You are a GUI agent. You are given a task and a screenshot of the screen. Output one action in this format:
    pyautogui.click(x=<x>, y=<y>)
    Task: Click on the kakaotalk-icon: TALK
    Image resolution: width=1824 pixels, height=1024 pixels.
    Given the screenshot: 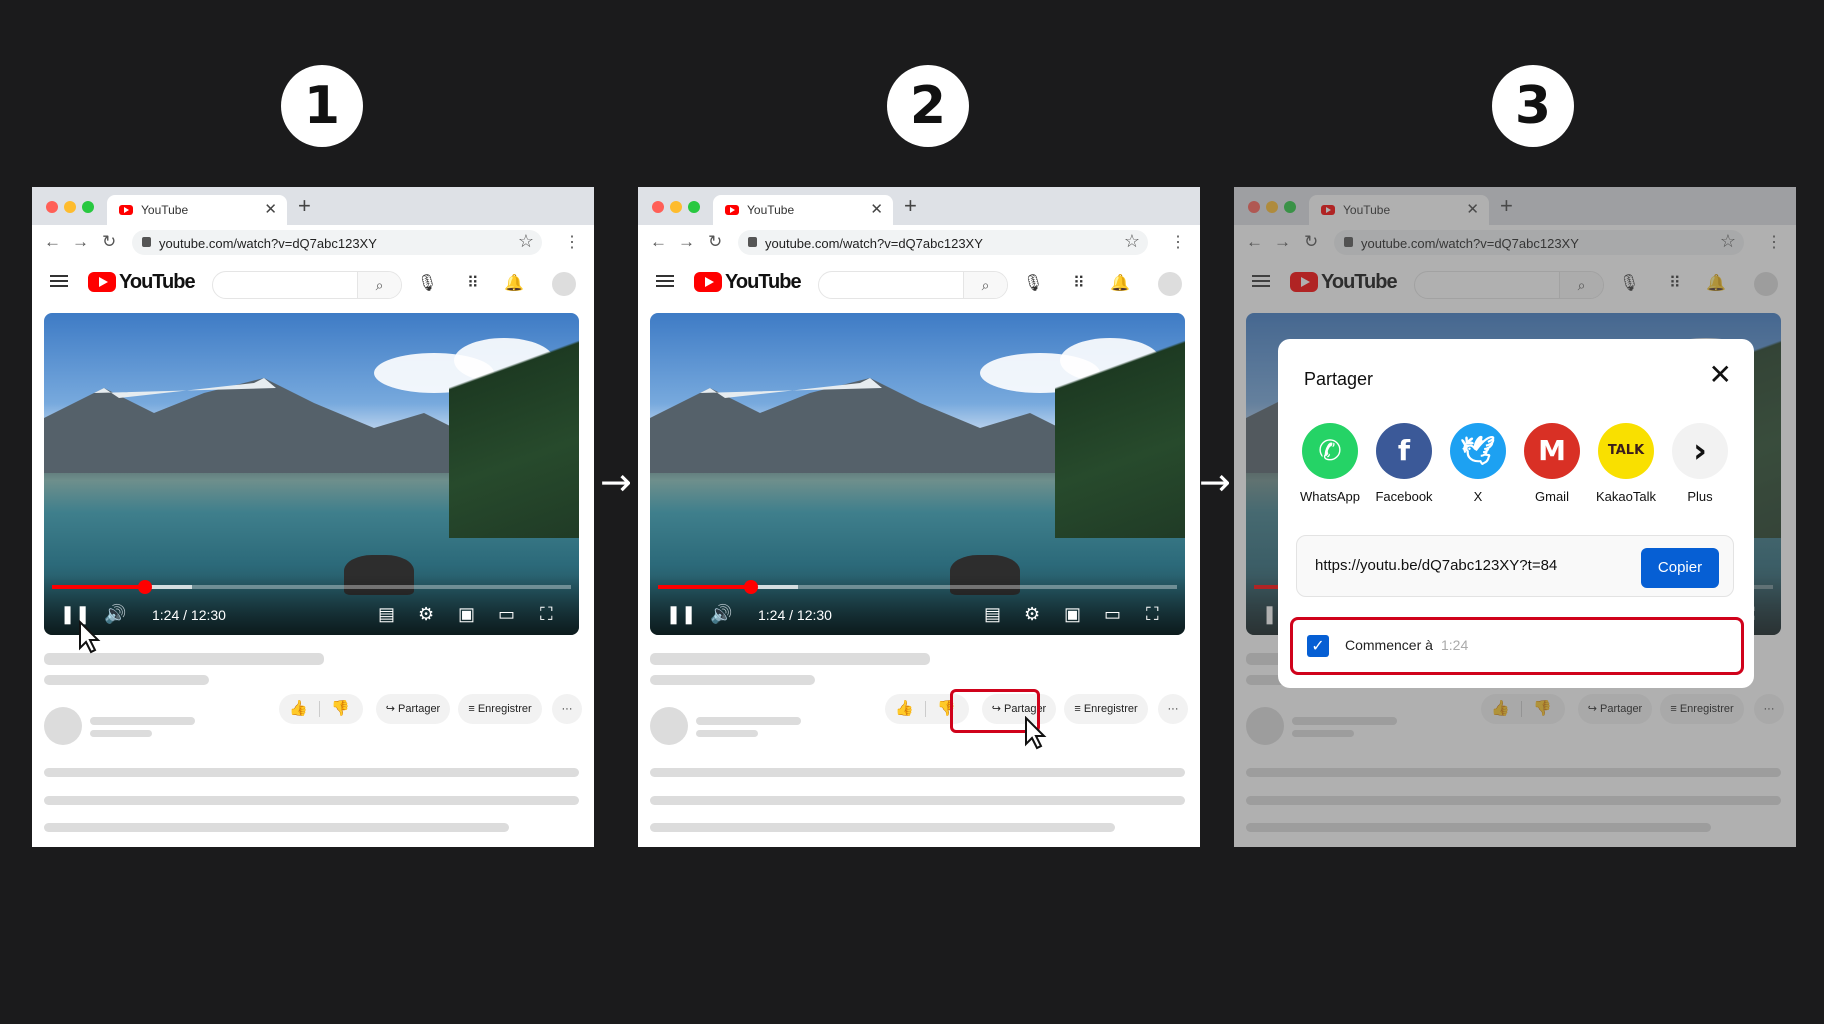 What is the action you would take?
    pyautogui.click(x=1626, y=451)
    